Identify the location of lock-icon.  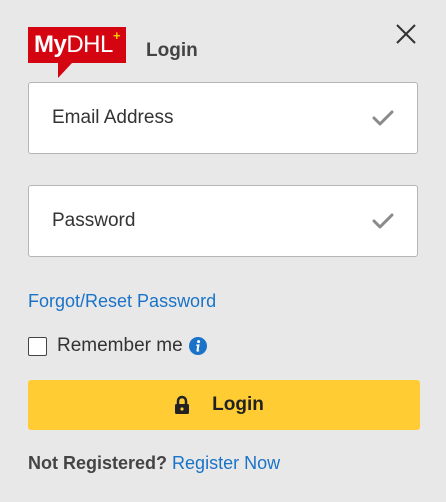
(182, 404).